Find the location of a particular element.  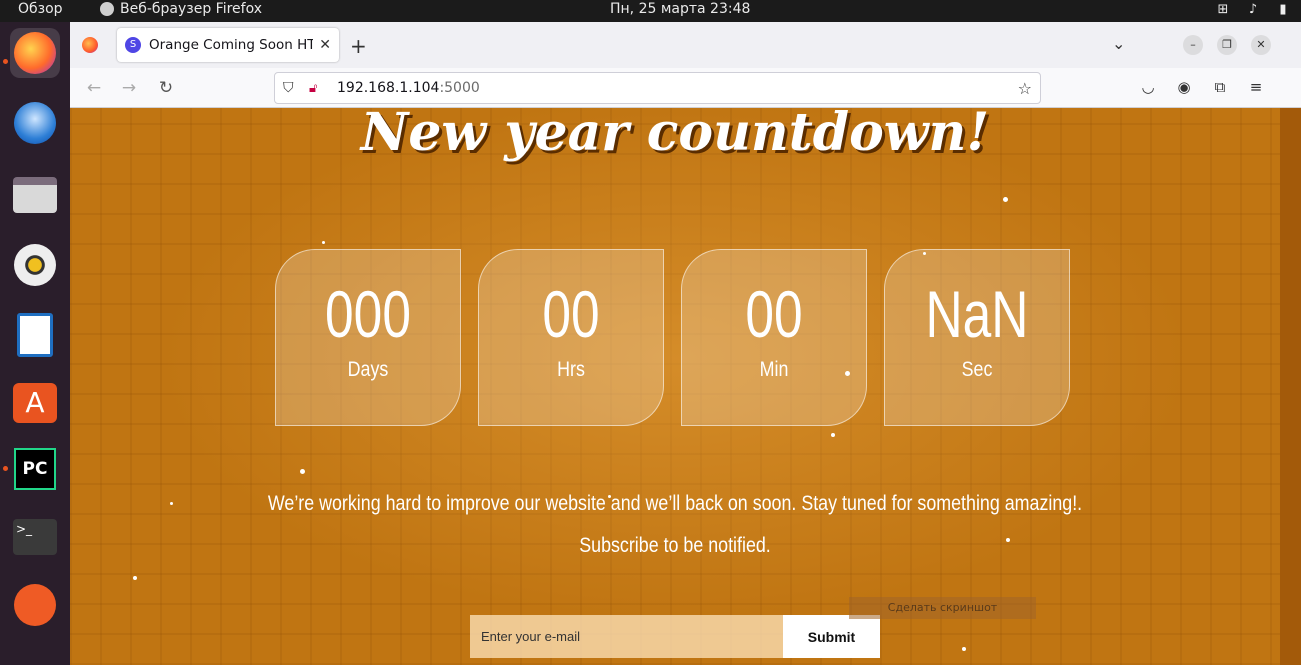

thunderbird-icon is located at coordinates (35, 123).